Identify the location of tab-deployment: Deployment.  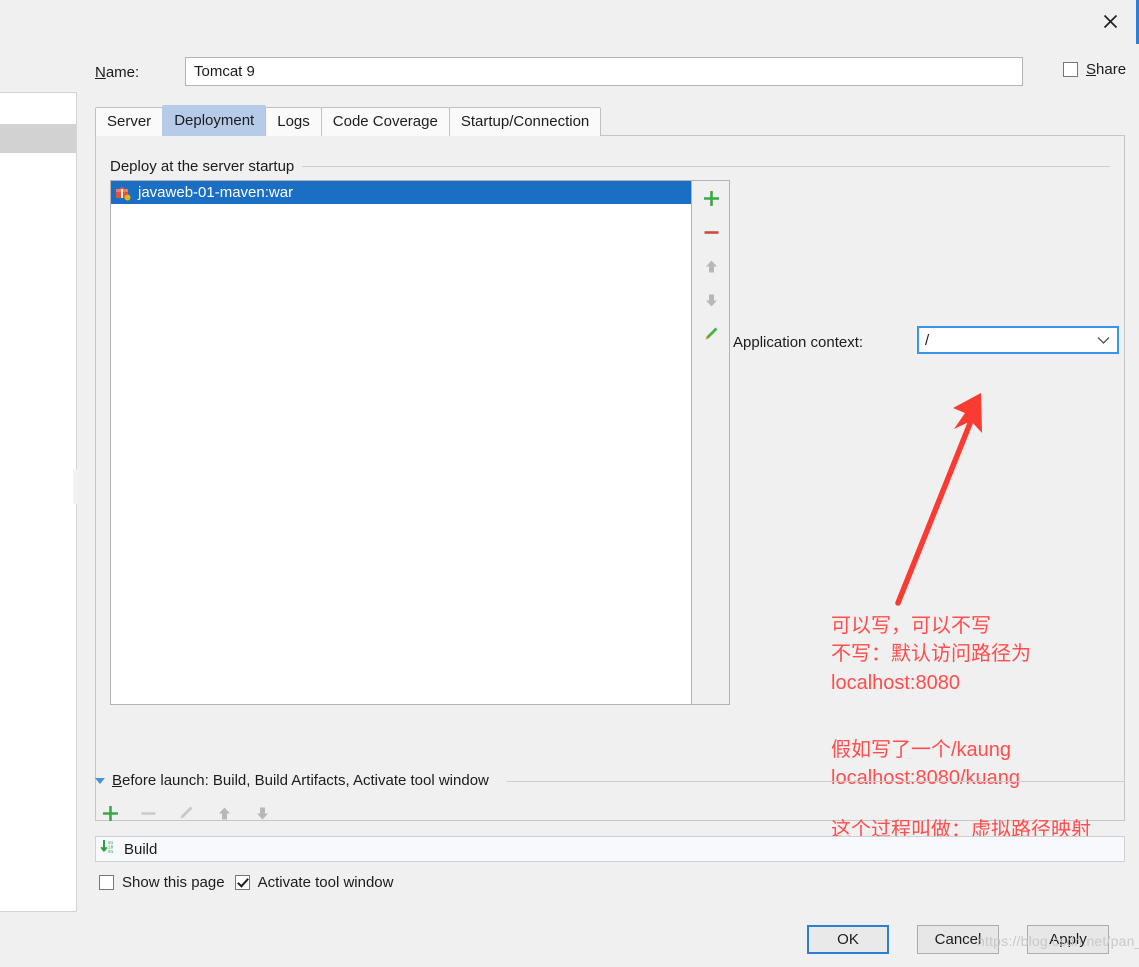
(214, 120).